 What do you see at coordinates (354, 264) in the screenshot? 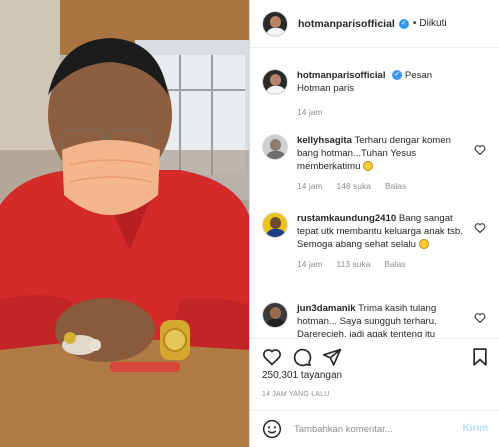
I see `comment-likes: 113 suka` at bounding box center [354, 264].